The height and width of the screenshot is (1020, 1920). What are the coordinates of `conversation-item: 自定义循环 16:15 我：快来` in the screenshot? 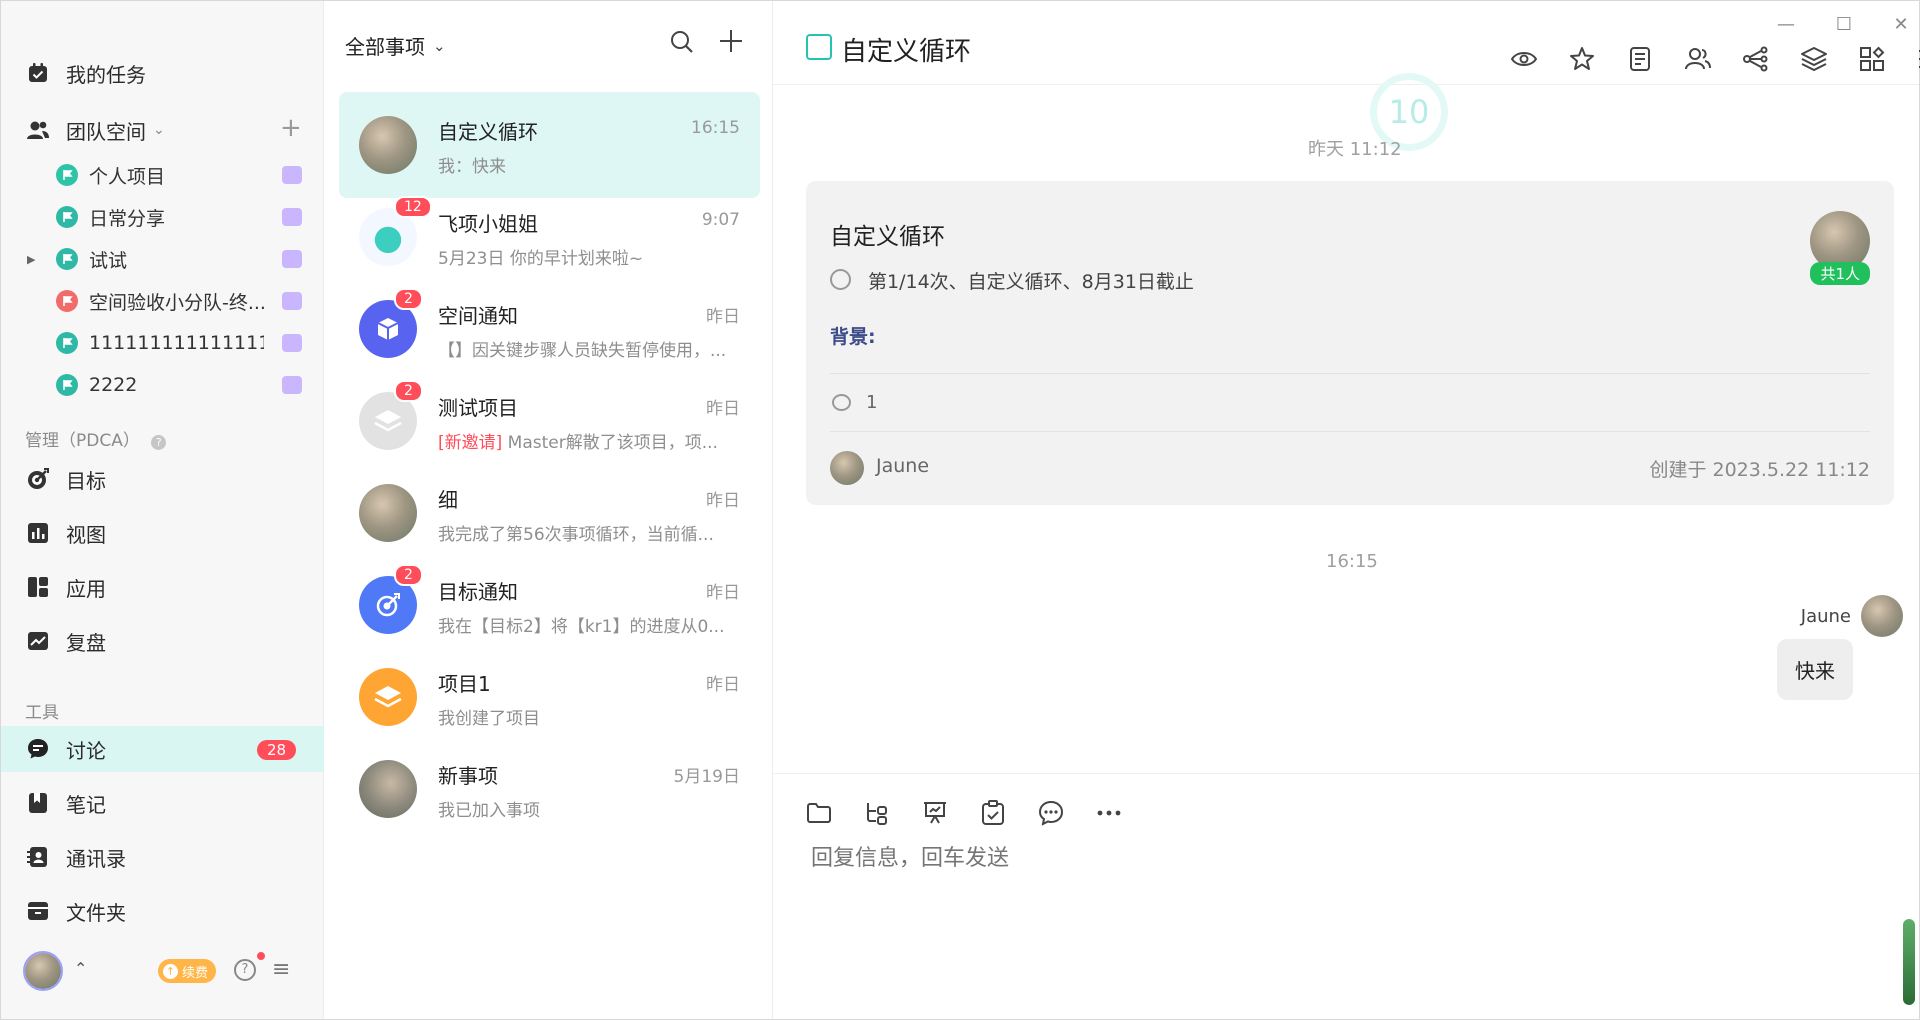 It's located at (549, 145).